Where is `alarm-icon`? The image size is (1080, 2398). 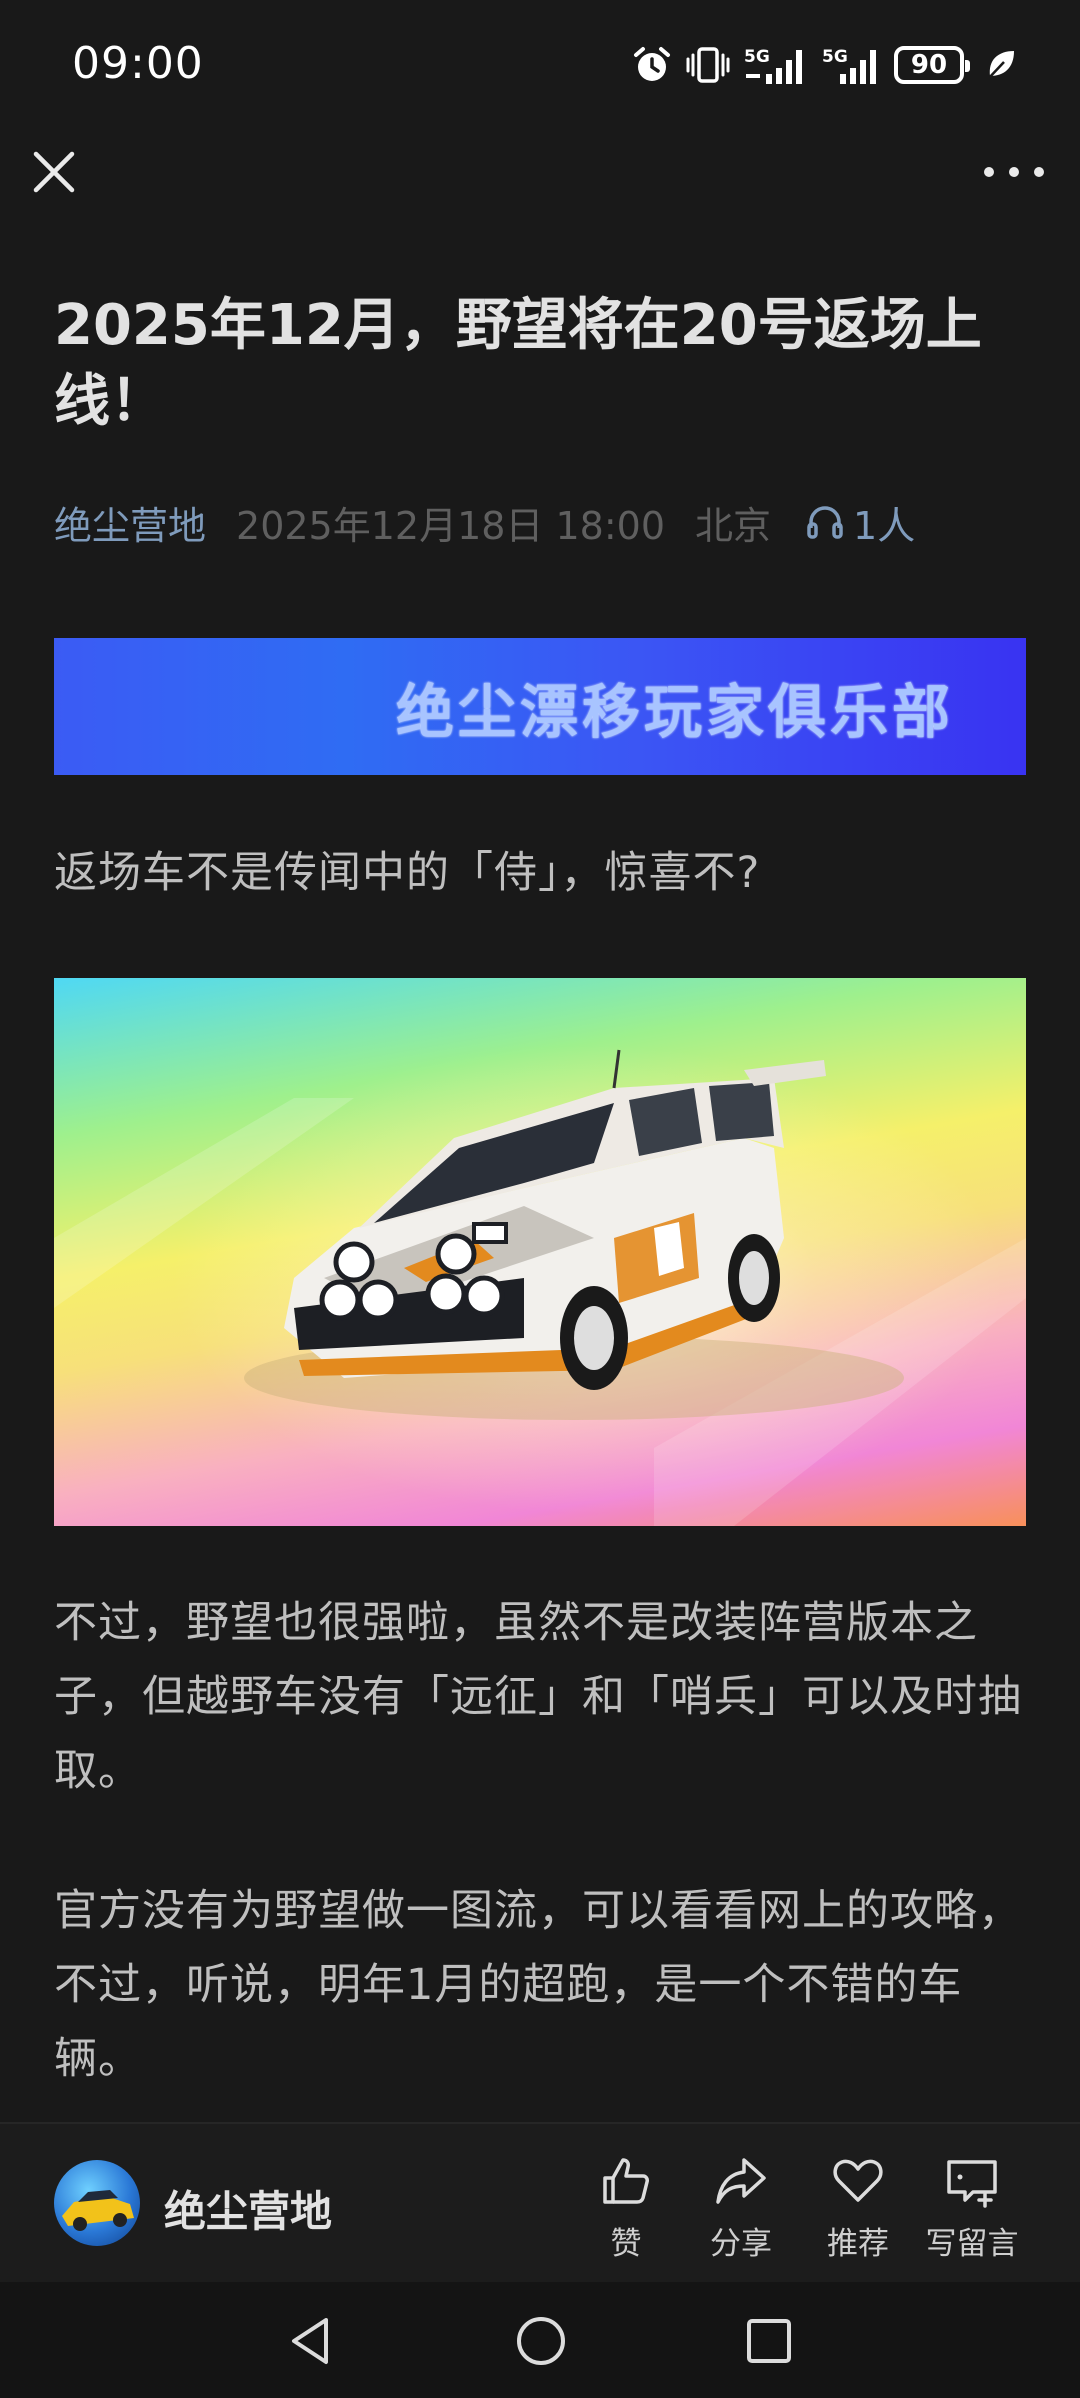 alarm-icon is located at coordinates (652, 64).